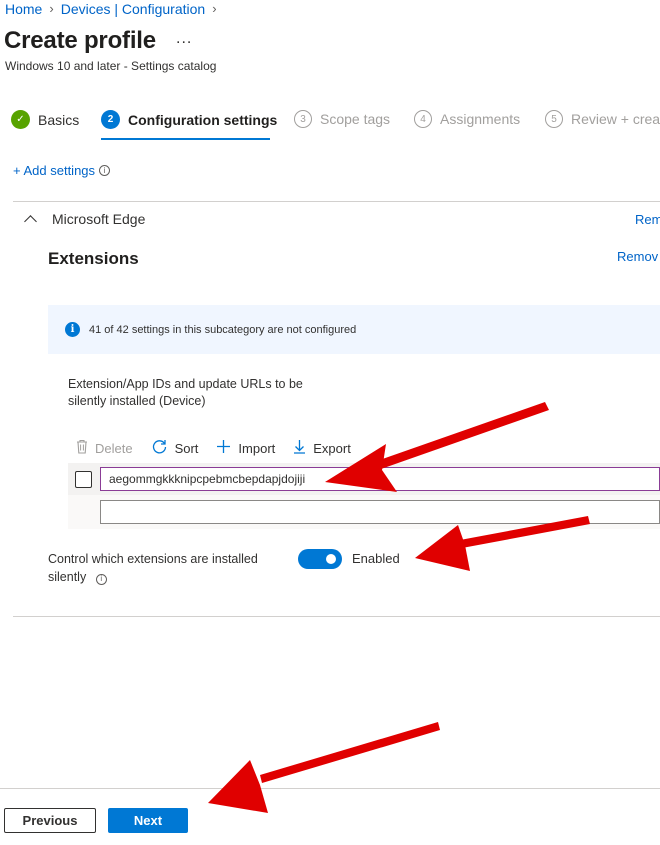 The width and height of the screenshot is (660, 845). I want to click on remove-category-link: Rem, so click(647, 219).